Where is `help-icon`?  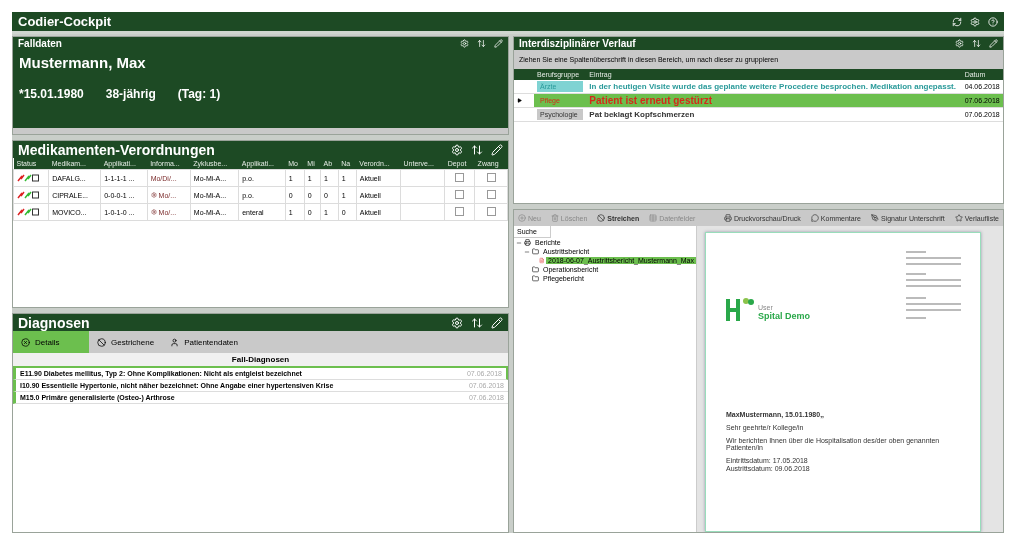
help-icon is located at coordinates (993, 21).